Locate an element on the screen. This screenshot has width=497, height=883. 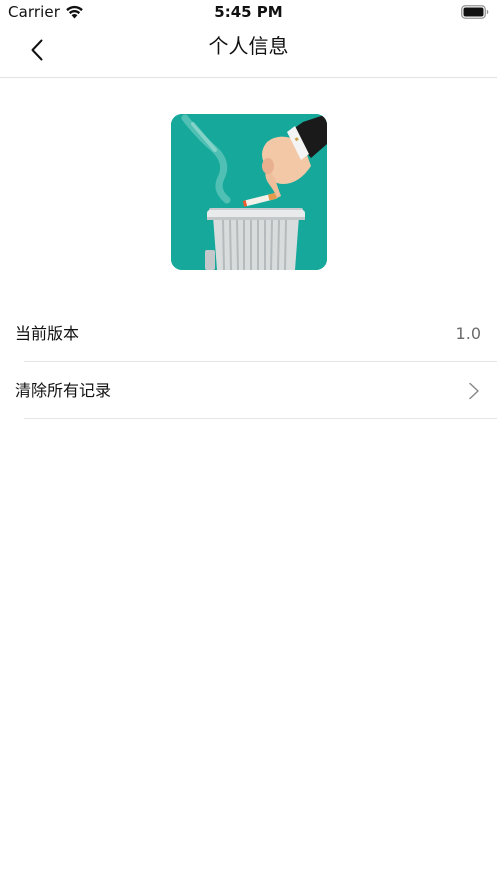
row-divider is located at coordinates (260, 418).